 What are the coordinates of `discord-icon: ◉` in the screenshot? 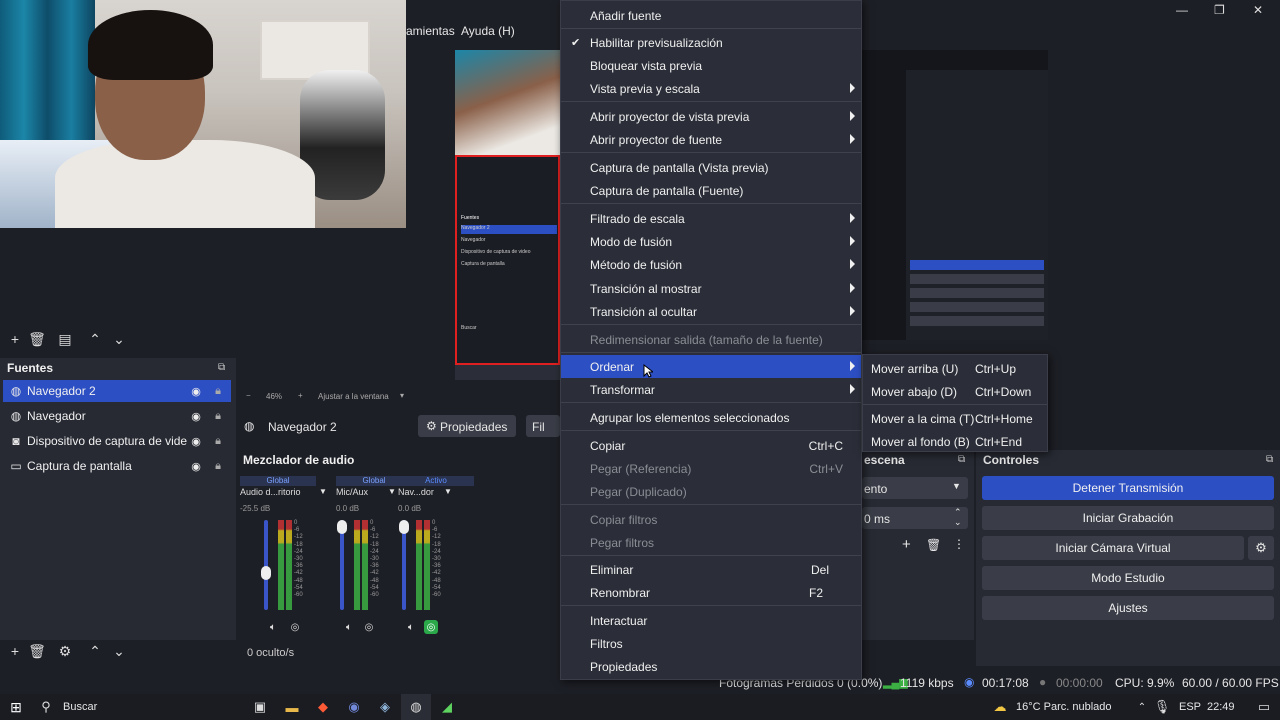 It's located at (354, 707).